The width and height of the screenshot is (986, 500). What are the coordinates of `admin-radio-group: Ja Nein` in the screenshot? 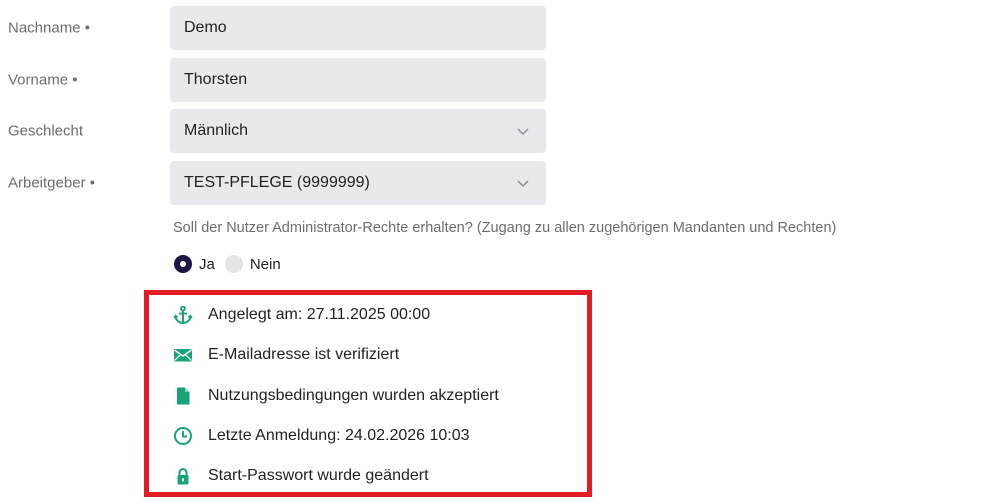 It's located at (232, 264).